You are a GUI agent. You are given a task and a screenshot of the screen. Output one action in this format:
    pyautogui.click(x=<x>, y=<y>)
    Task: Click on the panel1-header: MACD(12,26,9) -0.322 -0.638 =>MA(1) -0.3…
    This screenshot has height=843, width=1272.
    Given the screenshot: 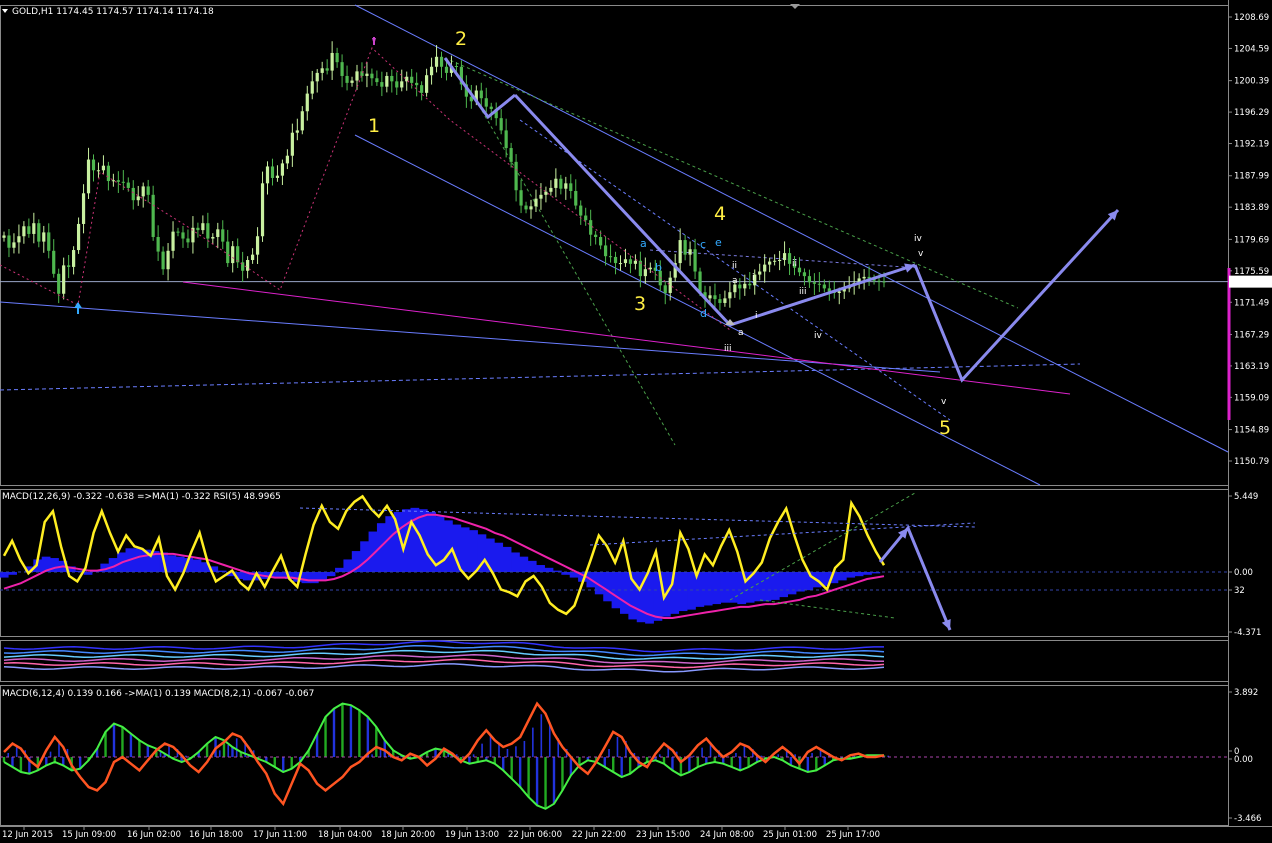 What is the action you would take?
    pyautogui.click(x=141, y=497)
    